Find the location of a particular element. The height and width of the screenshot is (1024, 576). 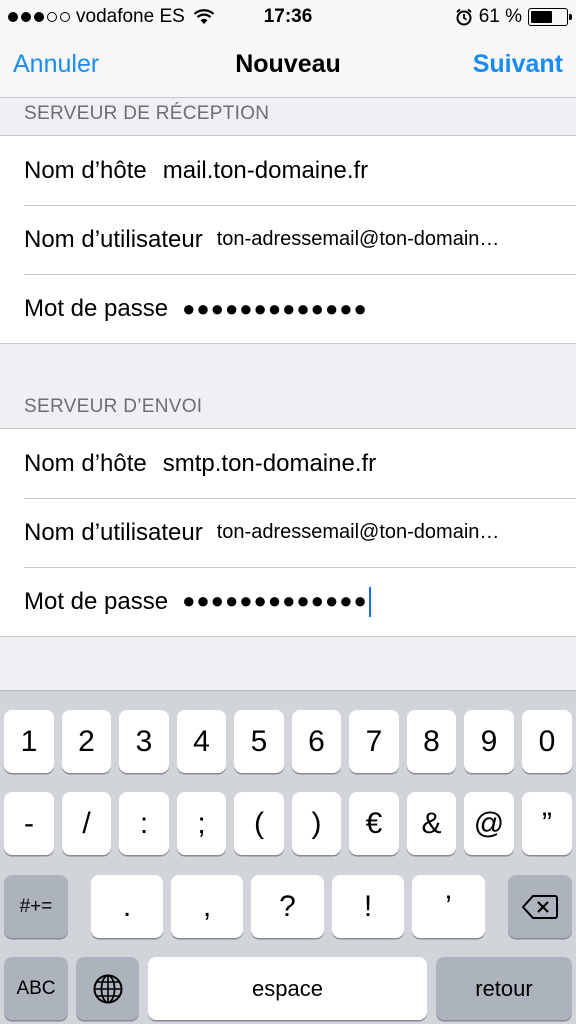

incoming-password-field: ●●●●●●●●●●●●● is located at coordinates (275, 309).